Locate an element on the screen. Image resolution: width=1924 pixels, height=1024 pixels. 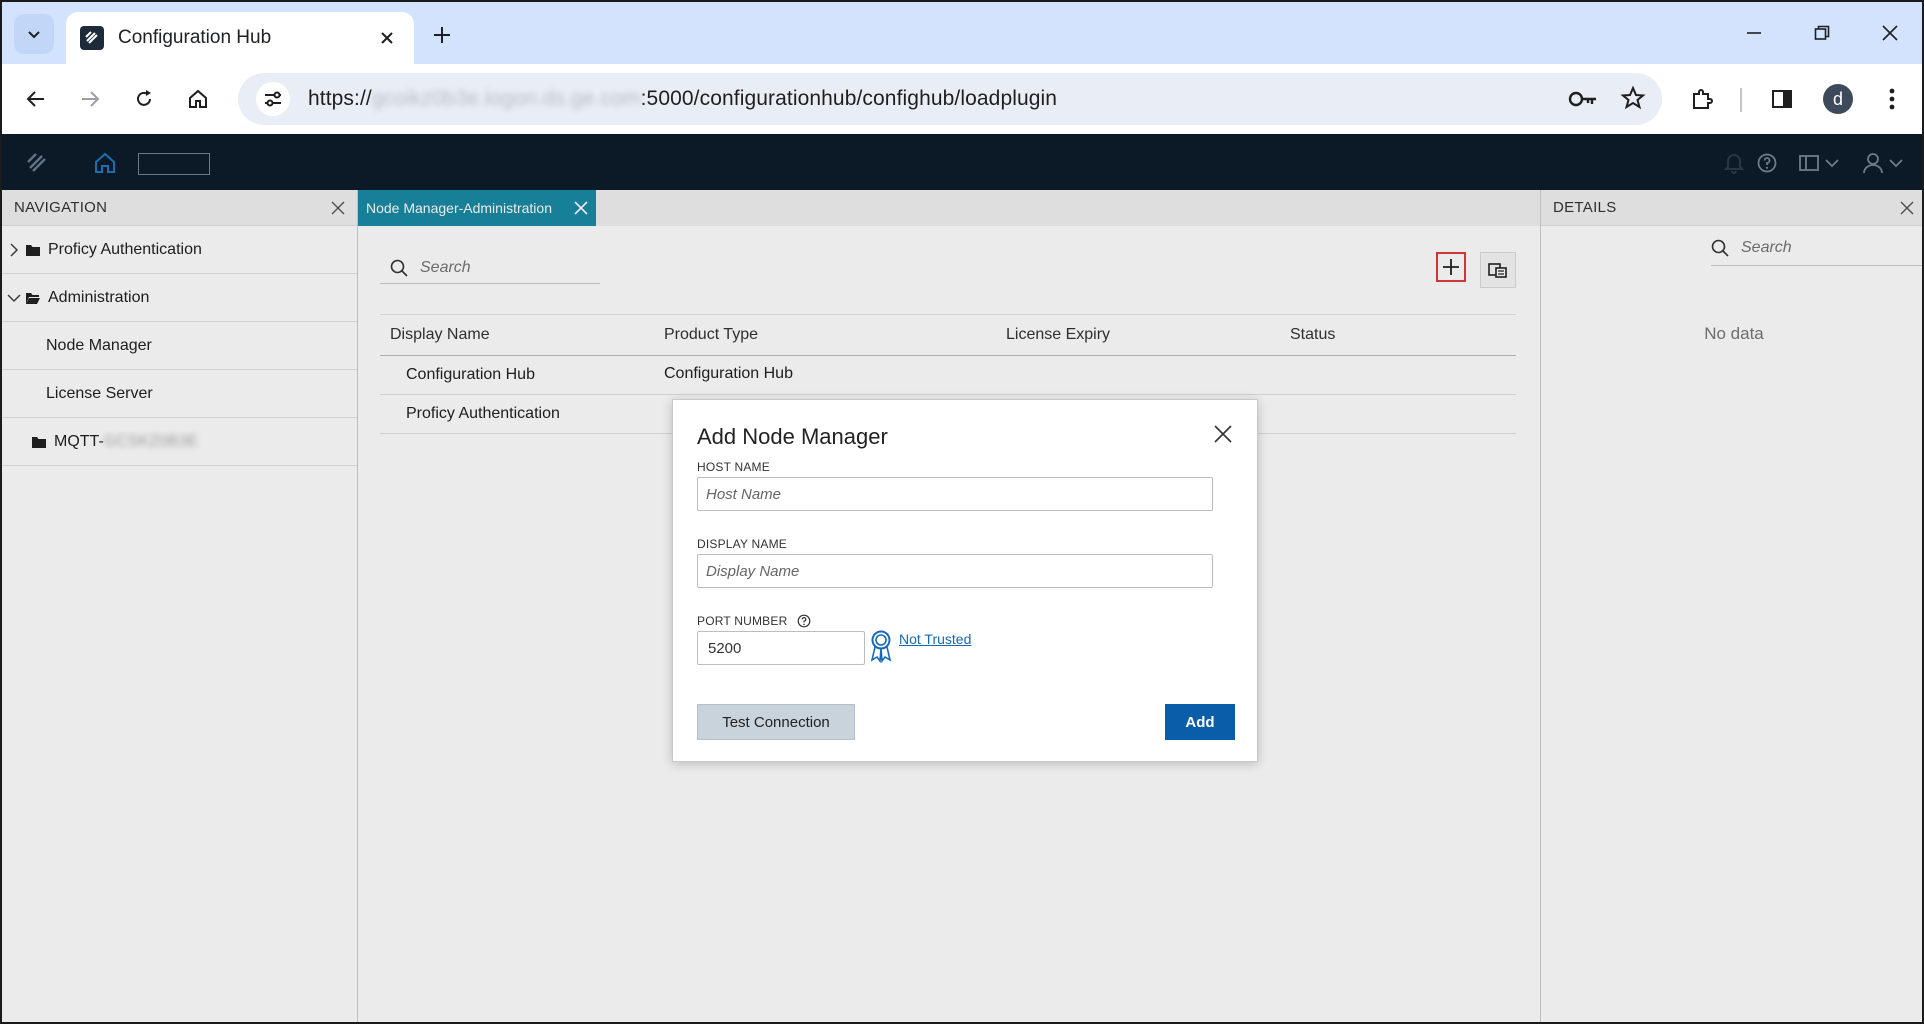
chevron-down-icon is located at coordinates (34, 35).